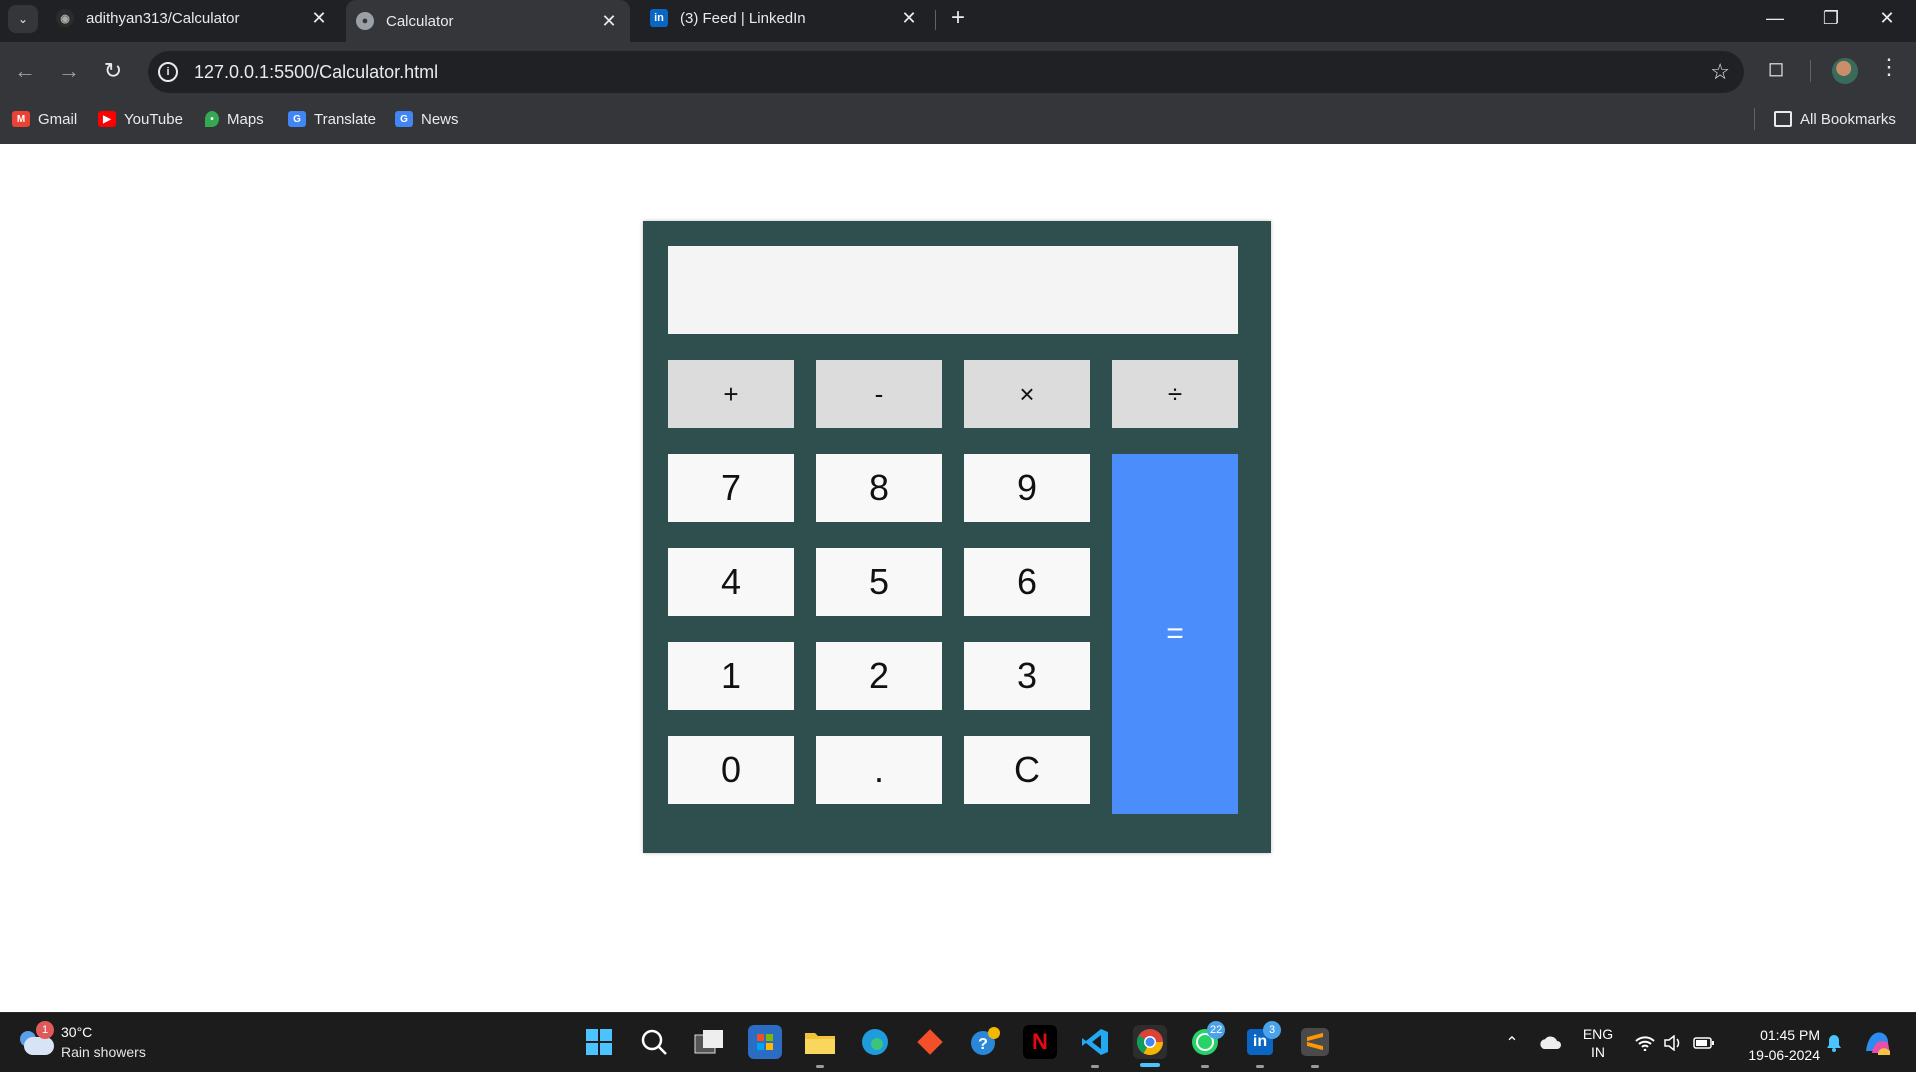 This screenshot has height=1073, width=1916. I want to click on onedrive-icon, so click(1550, 1043).